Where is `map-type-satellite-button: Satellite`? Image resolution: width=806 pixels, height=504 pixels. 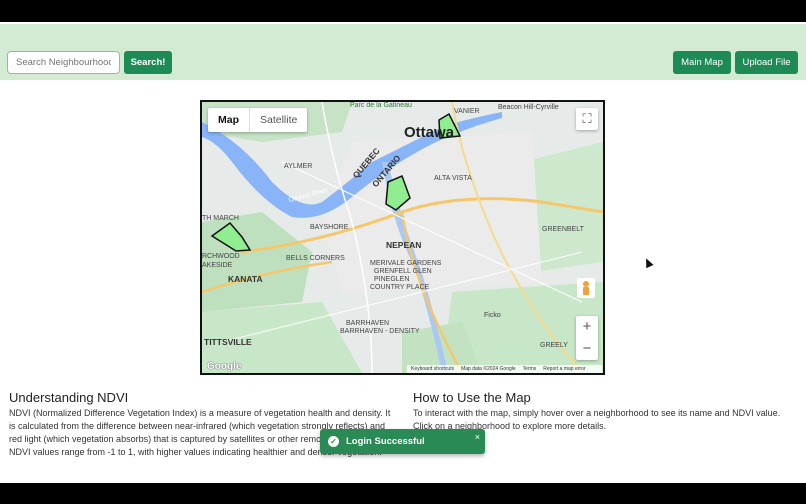 map-type-satellite-button: Satellite is located at coordinates (278, 120).